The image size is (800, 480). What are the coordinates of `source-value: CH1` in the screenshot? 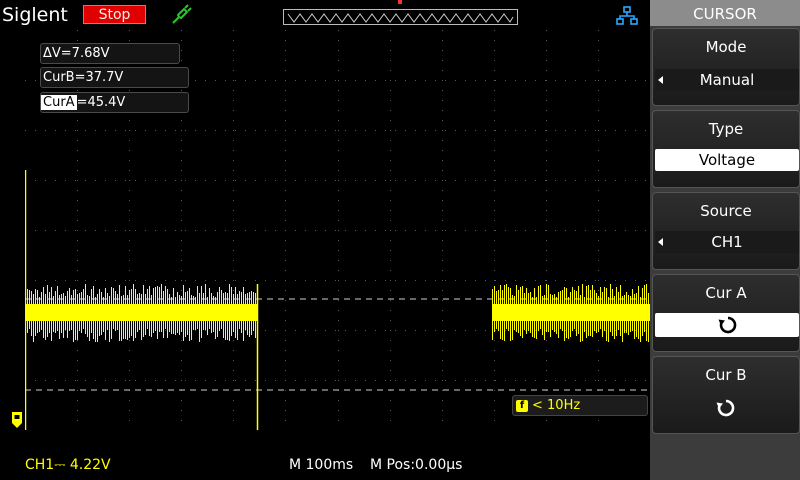 It's located at (727, 242).